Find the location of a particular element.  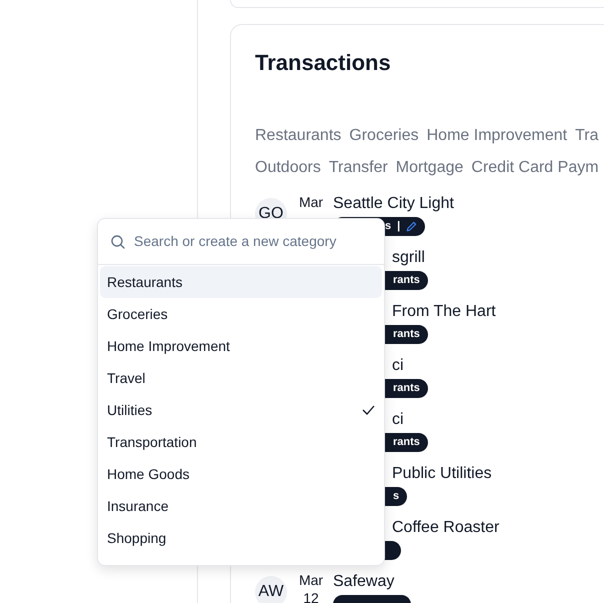

menu-item: Travel is located at coordinates (241, 378).